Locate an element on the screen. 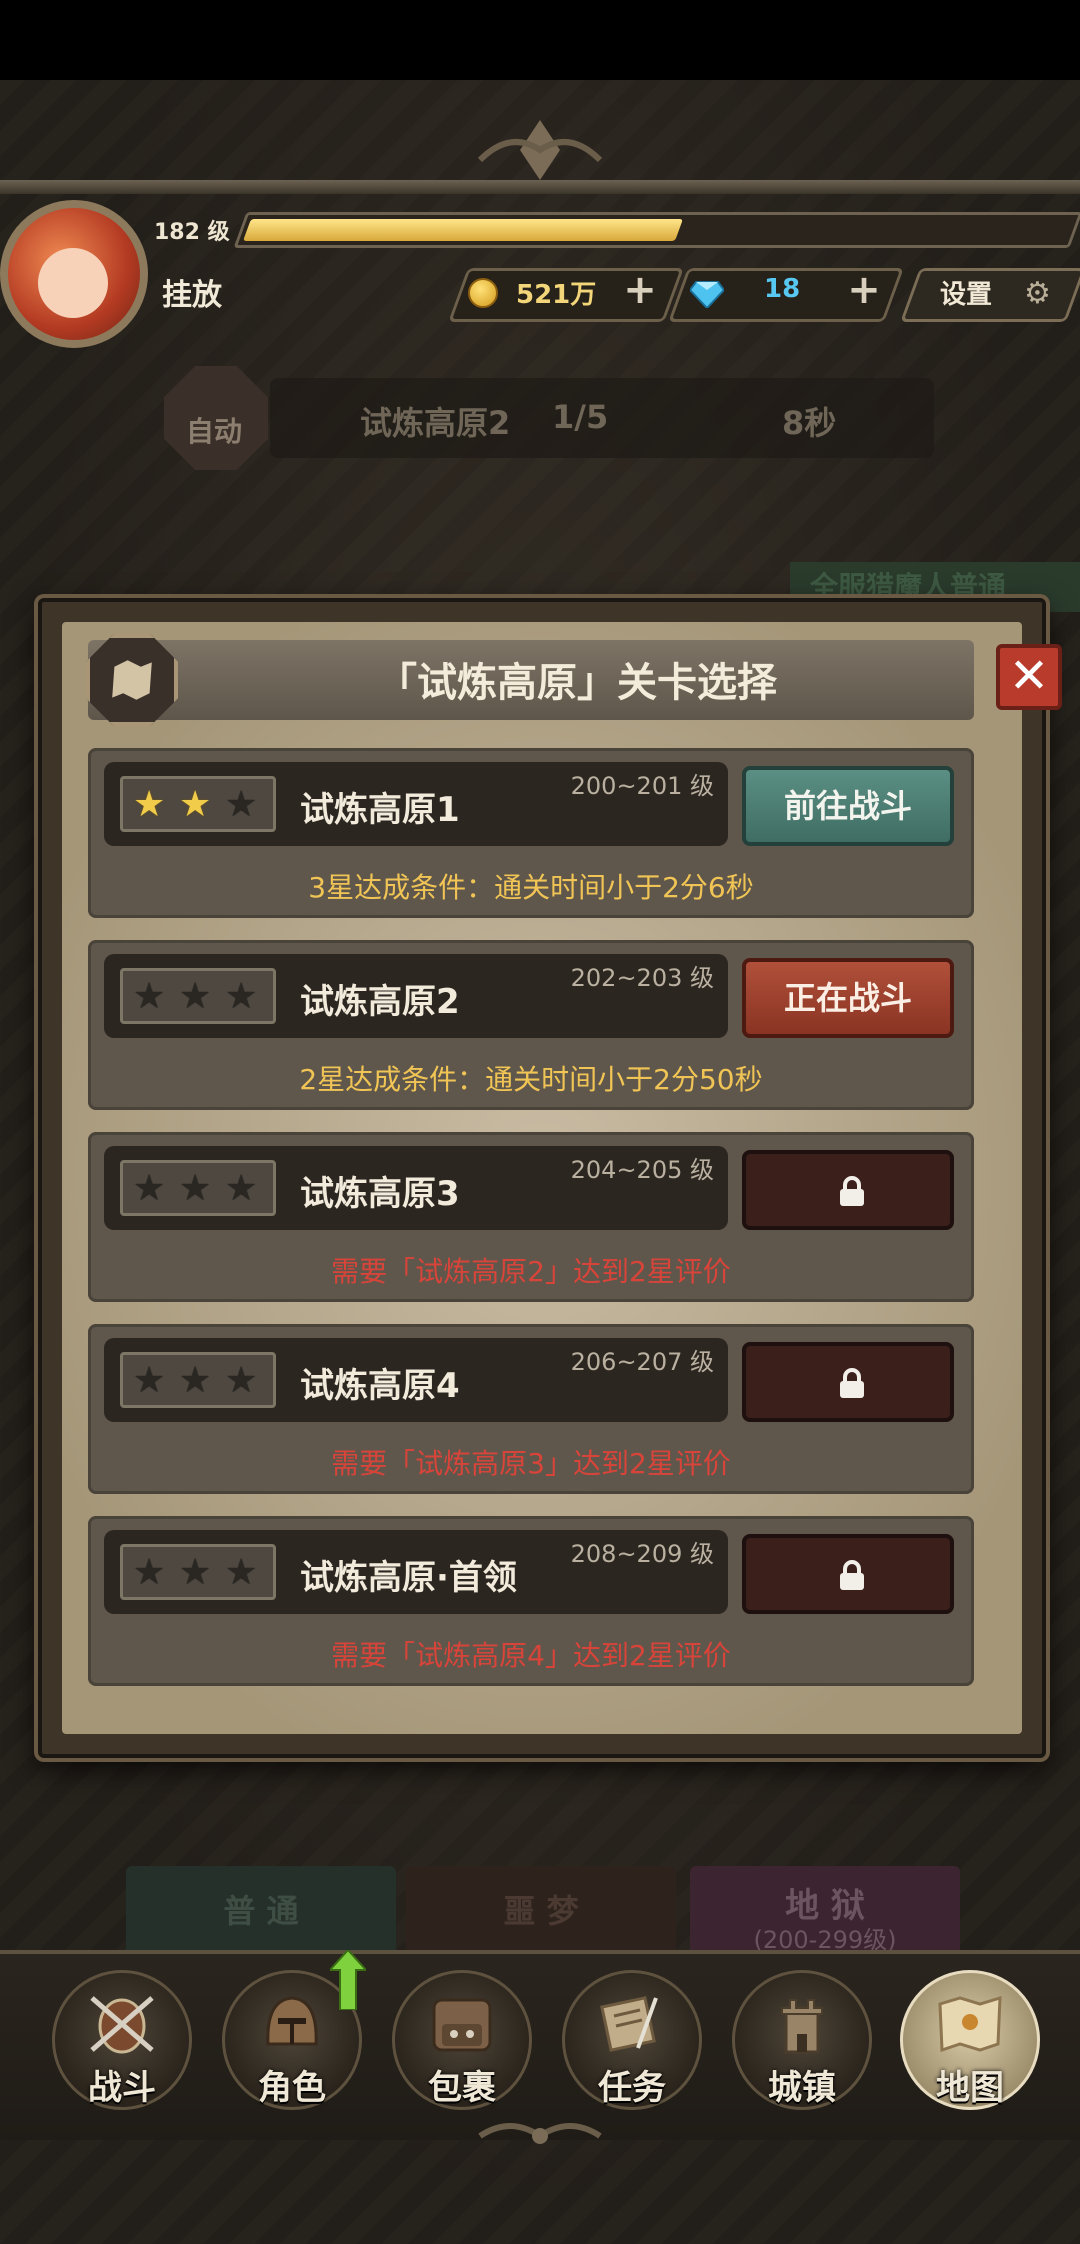  stage-row: ★ ★ ★ 试炼高原4 206~207 级 is located at coordinates (416, 1380).